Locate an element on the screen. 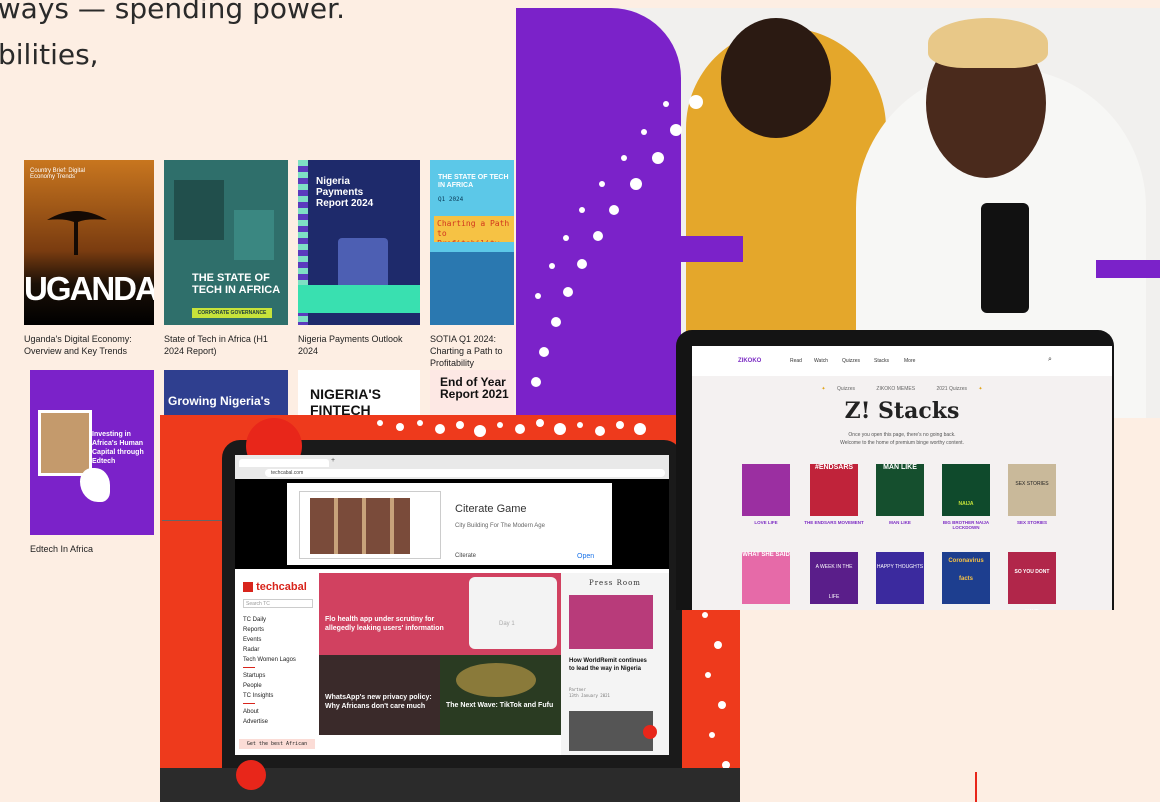 Image resolution: width=1160 pixels, height=802 pixels. nav-item: TC Daily is located at coordinates (281, 620).